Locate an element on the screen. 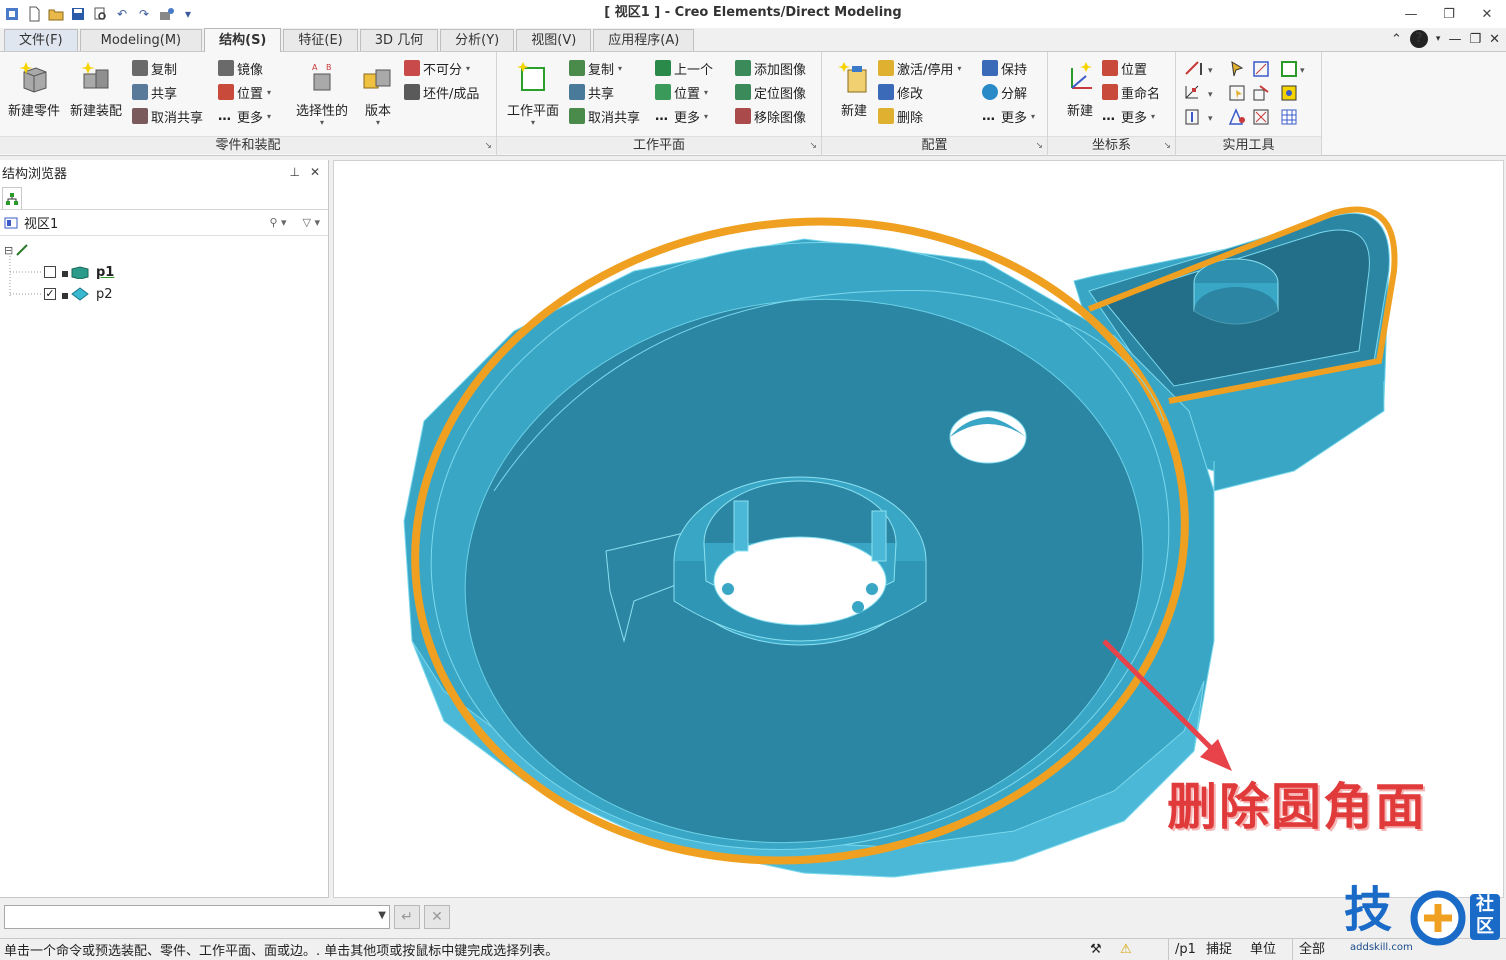 The height and width of the screenshot is (960, 1506). coord-position-button: 位置 is located at coordinates (1124, 68).